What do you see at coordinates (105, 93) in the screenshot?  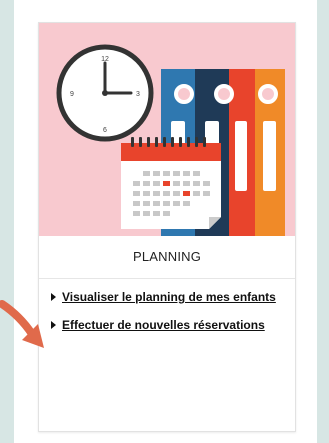 I see `clock-icon: 12 3 6 9` at bounding box center [105, 93].